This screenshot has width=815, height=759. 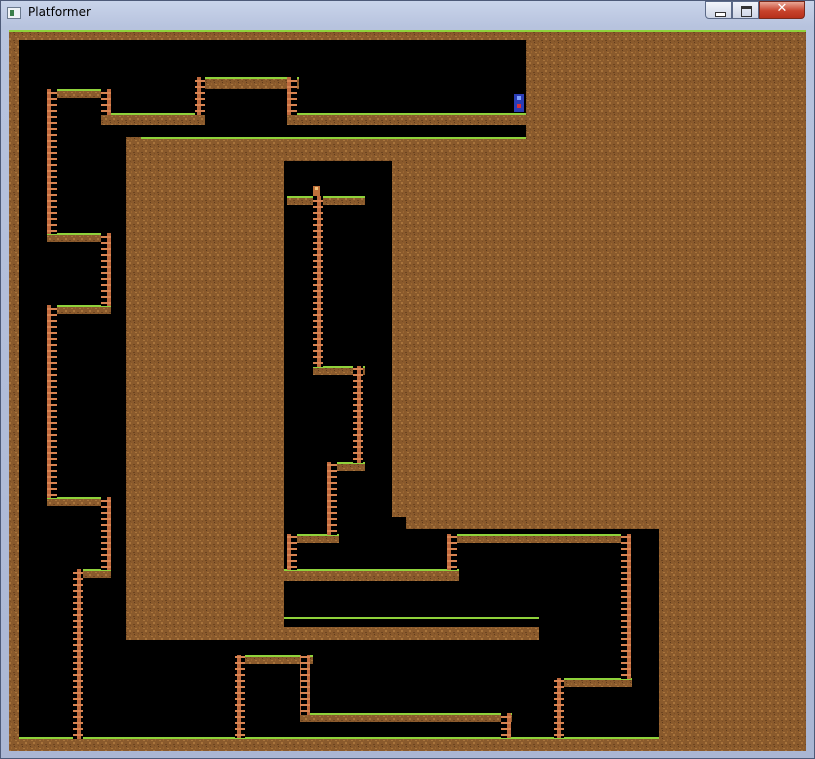 What do you see at coordinates (718, 10) in the screenshot?
I see `minimize-button` at bounding box center [718, 10].